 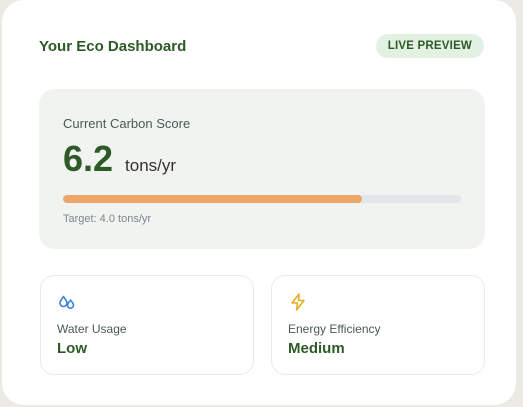 I want to click on carbon-score-unit: tons/yr, so click(x=151, y=165).